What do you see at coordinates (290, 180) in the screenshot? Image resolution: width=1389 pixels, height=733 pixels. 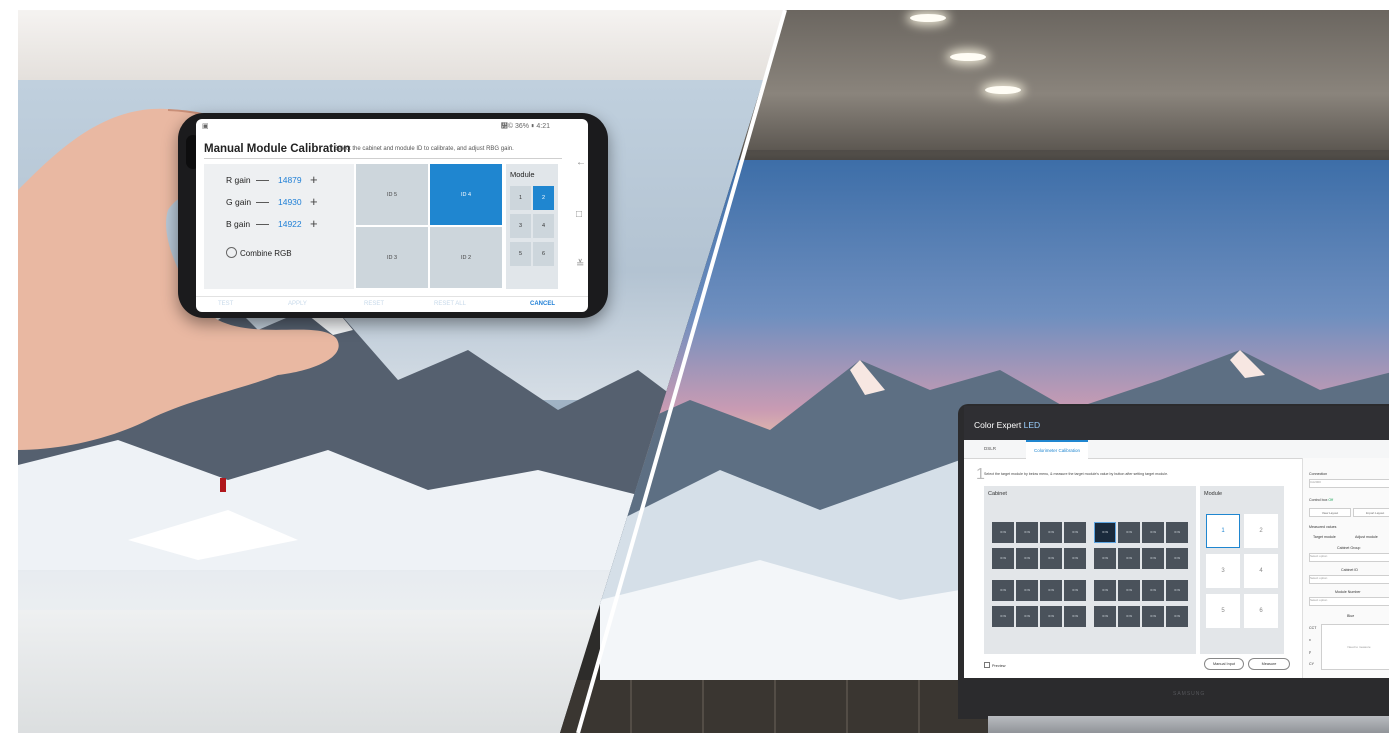 I see `r-gain-value: 14879` at bounding box center [290, 180].